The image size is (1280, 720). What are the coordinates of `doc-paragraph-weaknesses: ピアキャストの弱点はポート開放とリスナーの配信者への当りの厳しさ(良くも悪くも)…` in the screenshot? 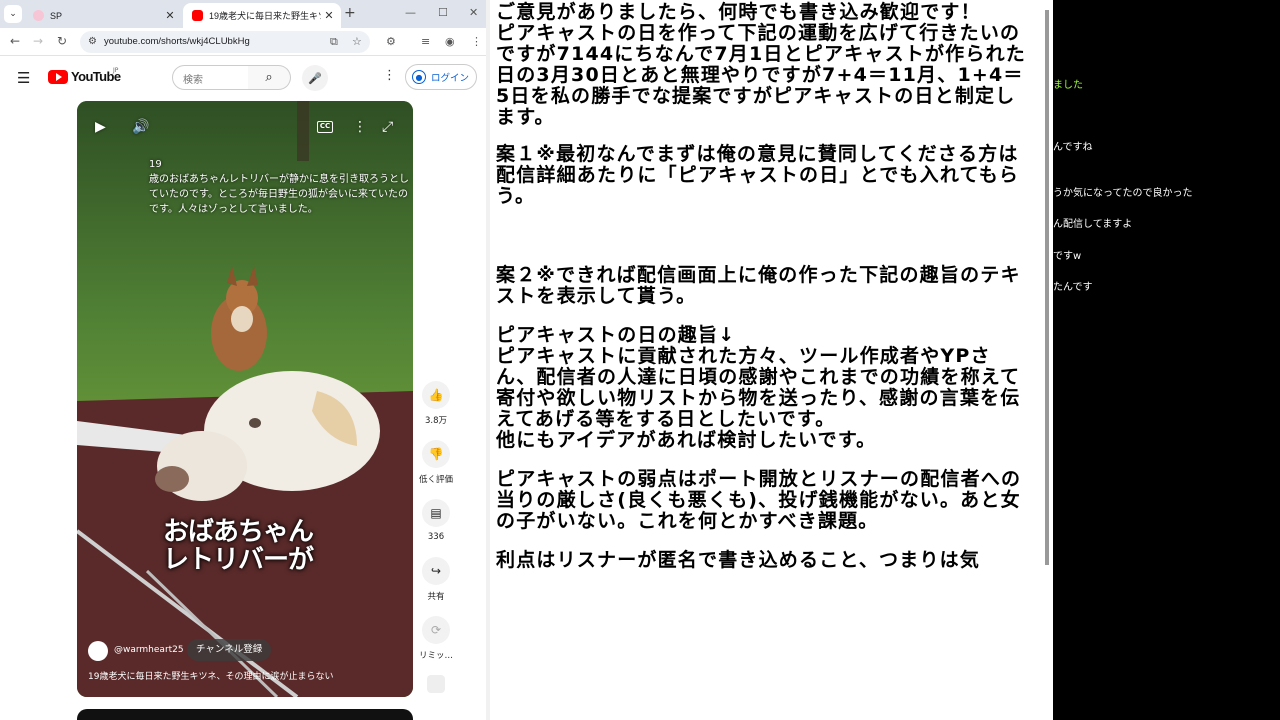 It's located at (759, 500).